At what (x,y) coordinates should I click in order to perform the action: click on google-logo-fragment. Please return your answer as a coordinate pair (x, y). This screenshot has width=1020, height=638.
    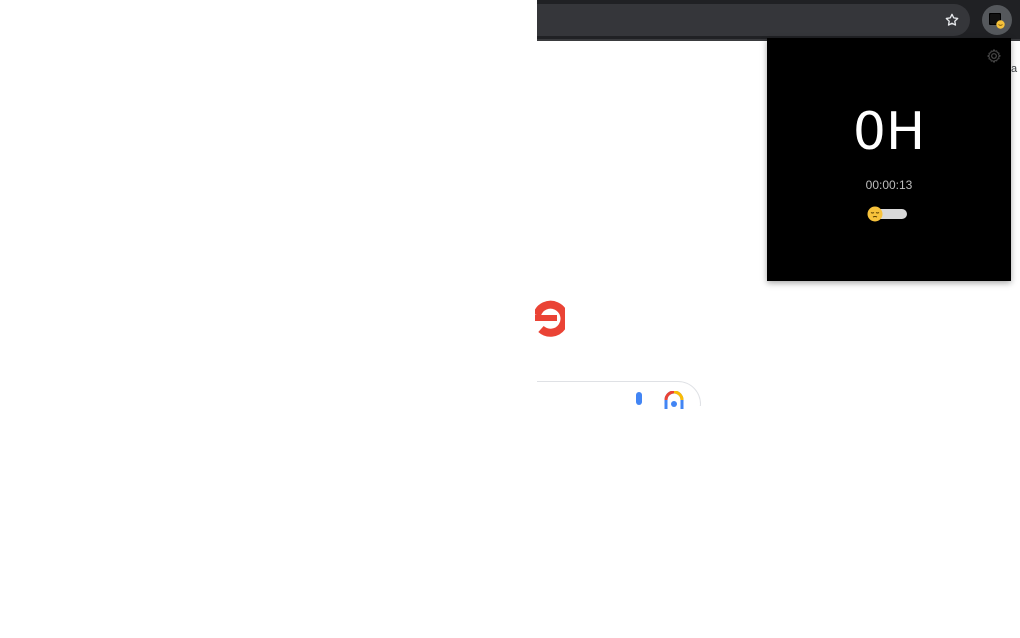
    Looking at the image, I should click on (550, 318).